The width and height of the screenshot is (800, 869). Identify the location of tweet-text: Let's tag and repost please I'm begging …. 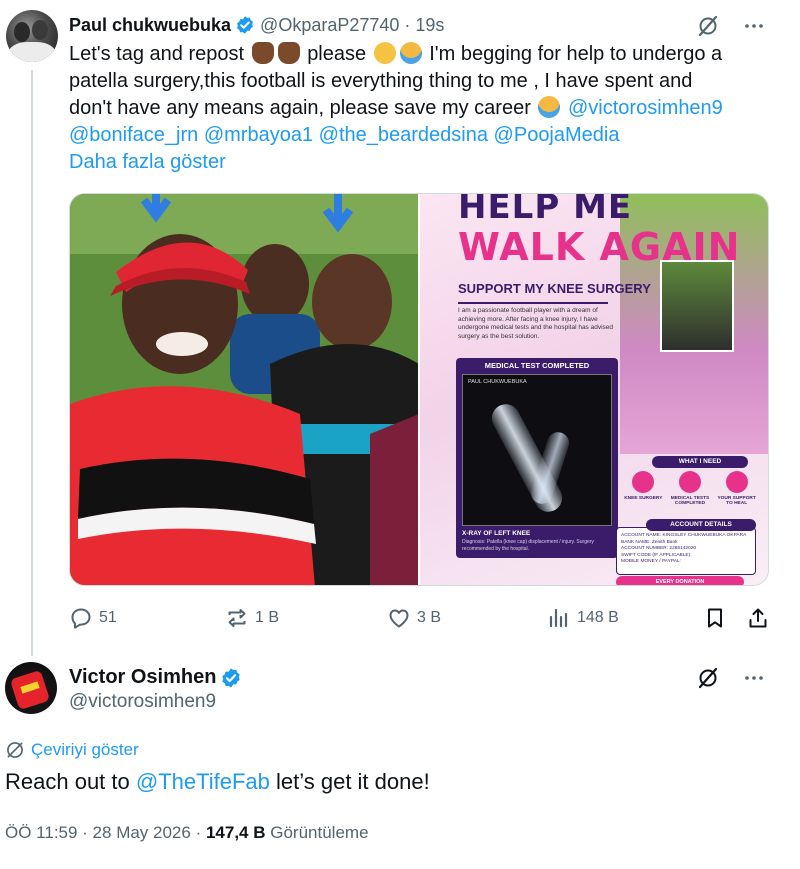
(419, 108).